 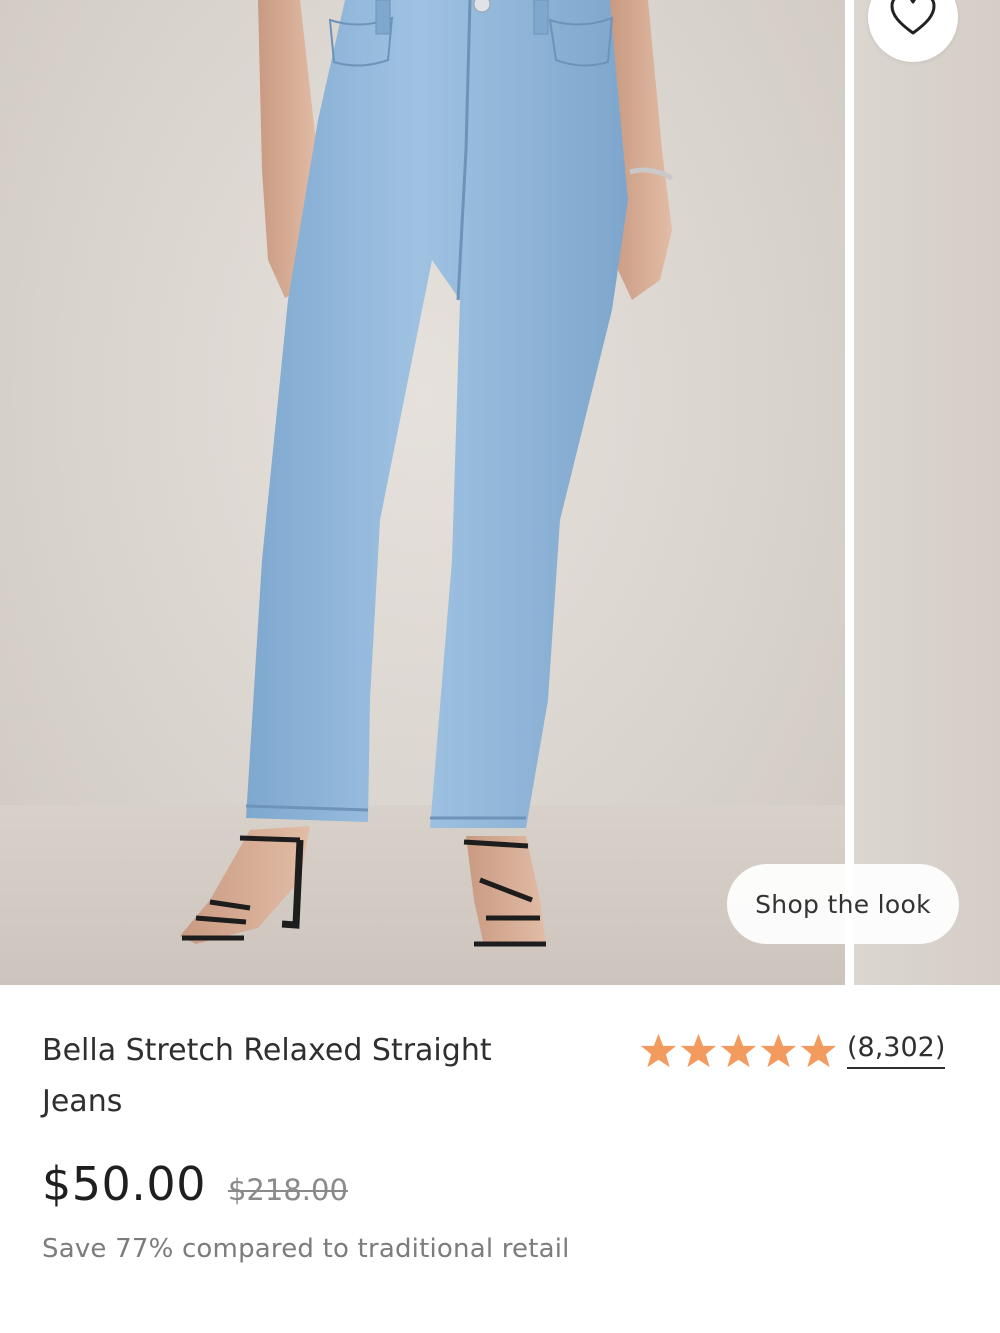 What do you see at coordinates (267, 1076) in the screenshot?
I see `product-title: Bella Stretch Relaxed Straight Jeans` at bounding box center [267, 1076].